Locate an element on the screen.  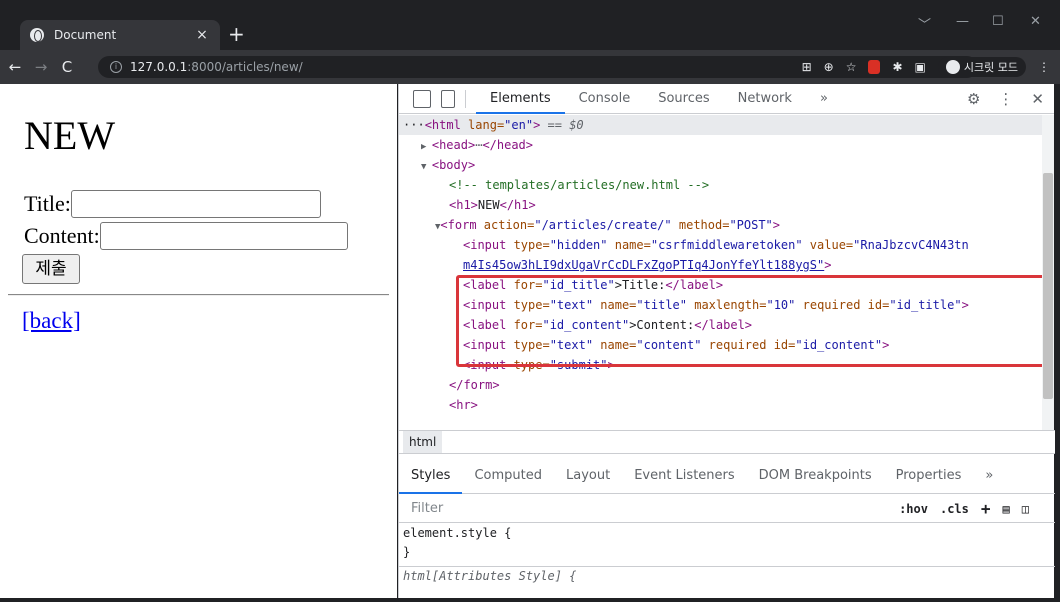
forward-arrow-icon: → is located at coordinates (41, 67).